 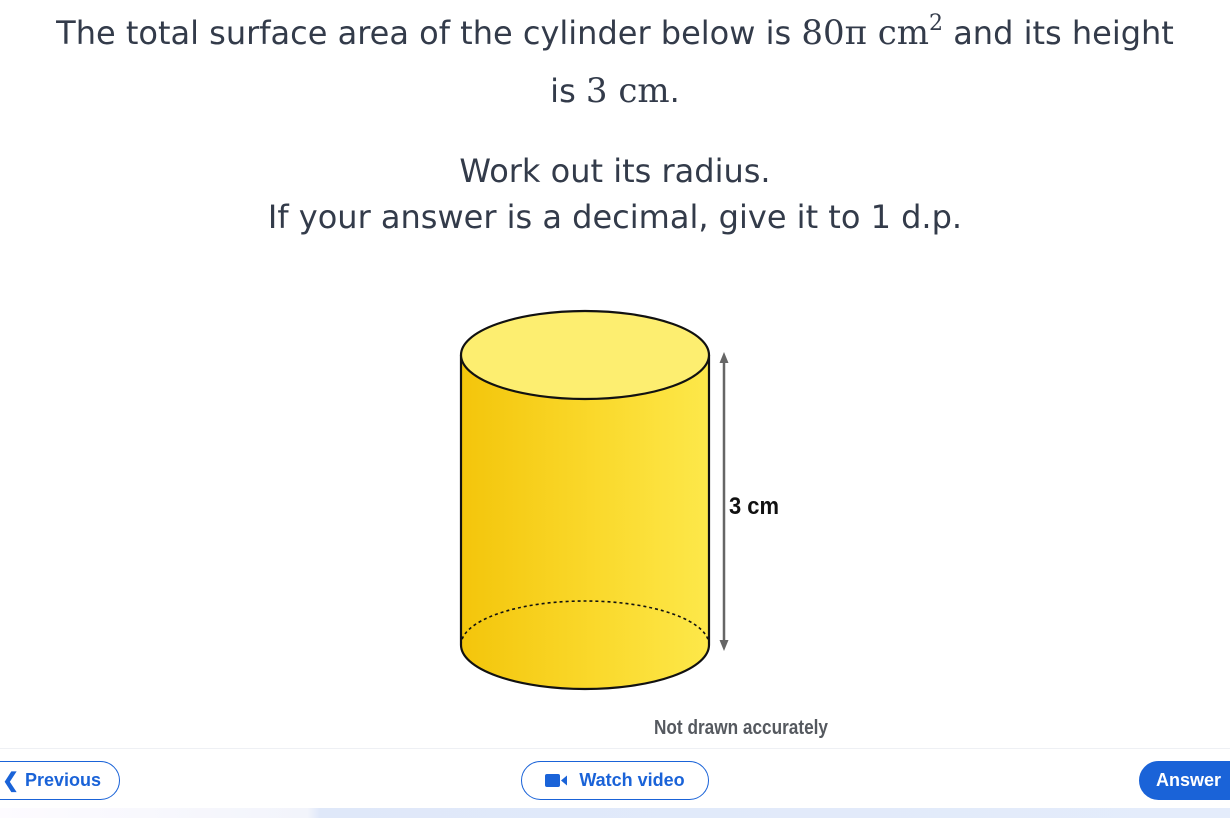 I want to click on question-line-2-start: is, so click(x=568, y=91).